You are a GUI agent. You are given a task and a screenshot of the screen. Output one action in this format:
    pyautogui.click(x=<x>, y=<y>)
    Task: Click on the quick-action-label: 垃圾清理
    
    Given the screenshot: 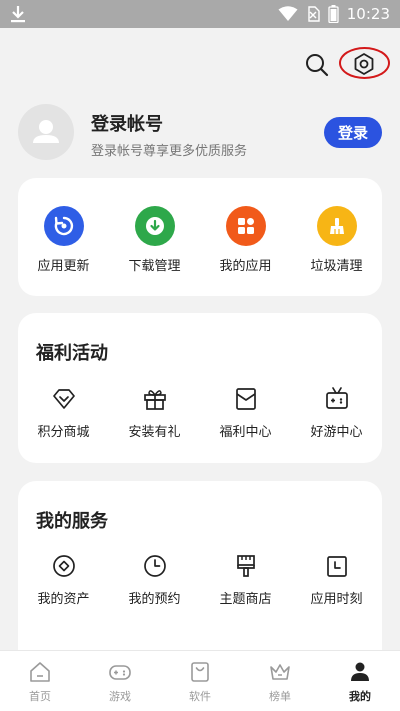 What is the action you would take?
    pyautogui.click(x=336, y=266)
    